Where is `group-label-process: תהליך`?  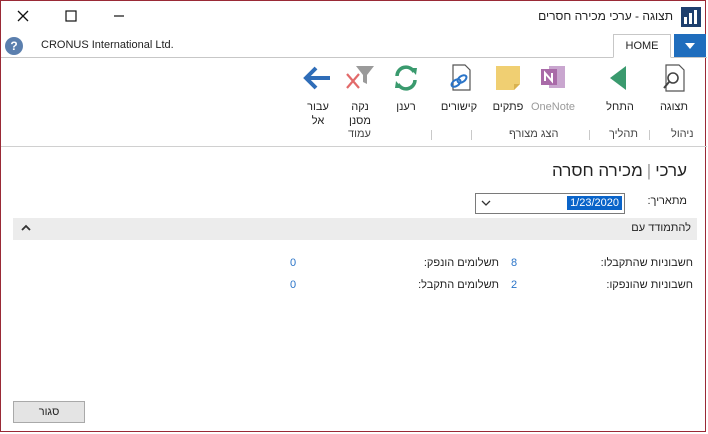
group-label-process: תהליך is located at coordinates (623, 134).